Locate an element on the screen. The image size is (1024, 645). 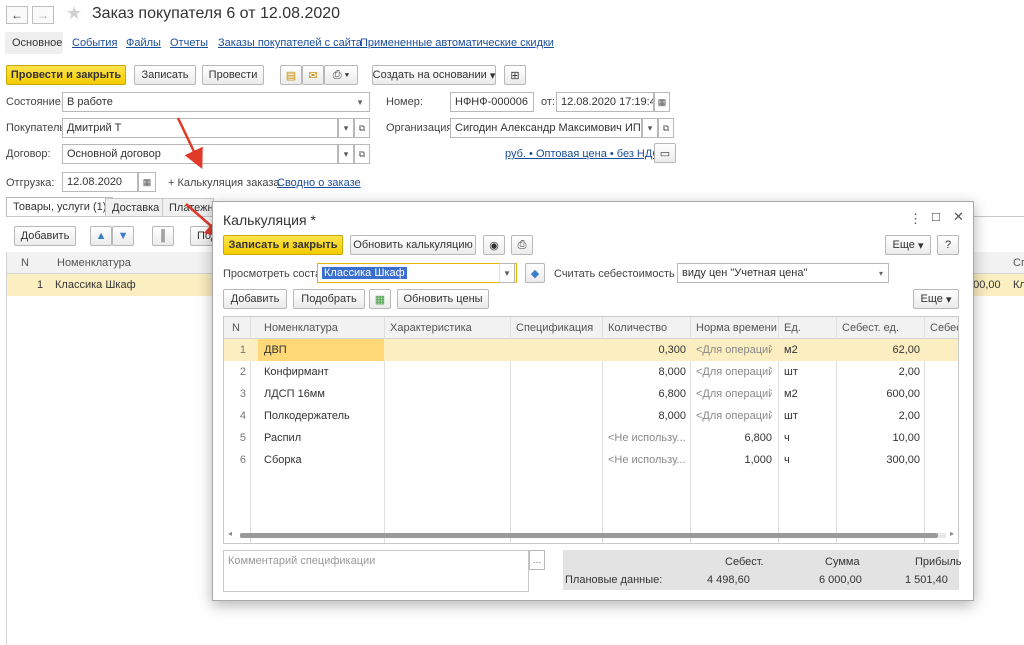
row-n: 1 is located at coordinates (242, 350).